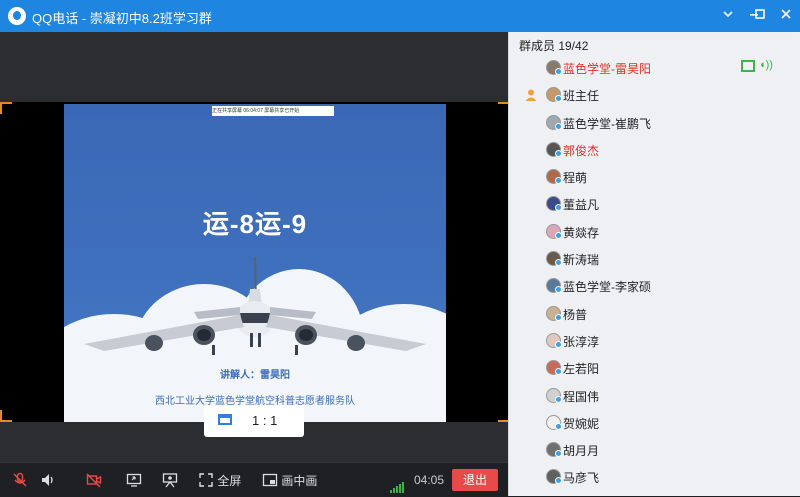  What do you see at coordinates (654, 94) in the screenshot?
I see `member-item: 班主任` at bounding box center [654, 94].